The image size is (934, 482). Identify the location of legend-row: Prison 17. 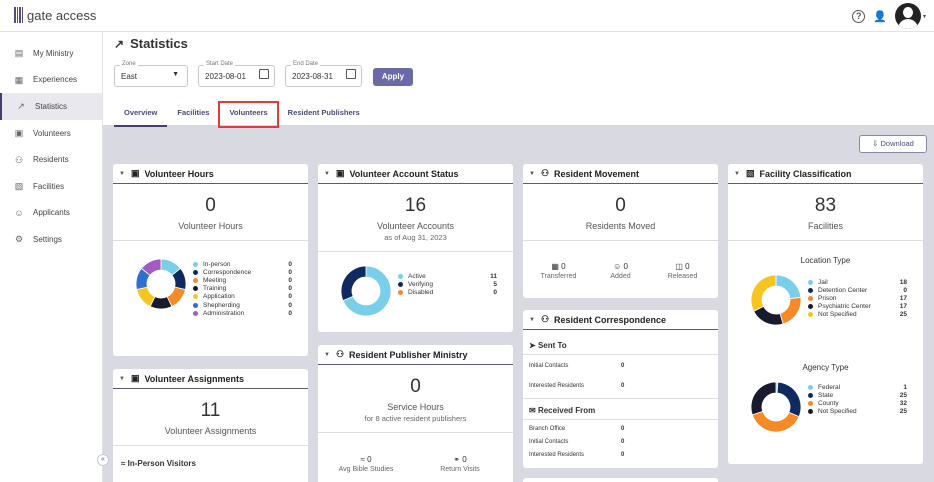
(857, 298).